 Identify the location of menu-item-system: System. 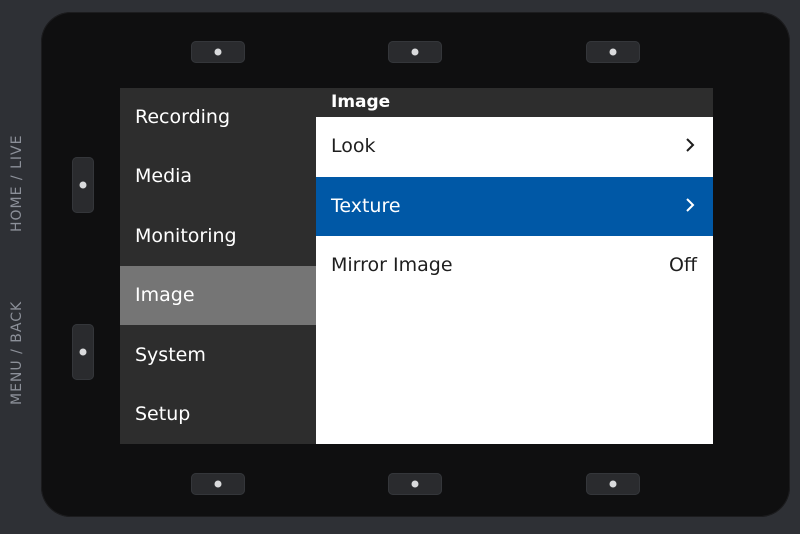
(218, 355).